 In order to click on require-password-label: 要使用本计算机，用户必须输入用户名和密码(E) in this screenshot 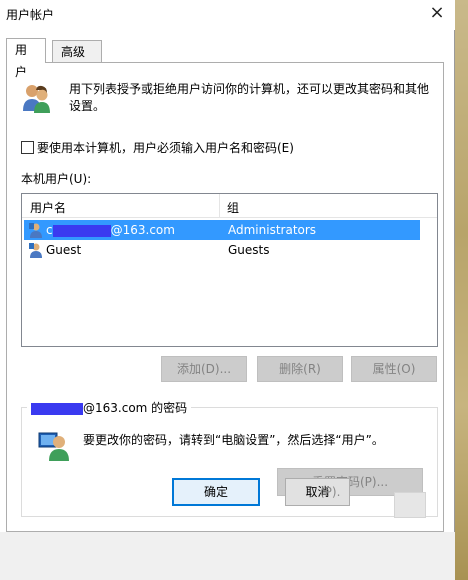, I will do `click(165, 147)`.